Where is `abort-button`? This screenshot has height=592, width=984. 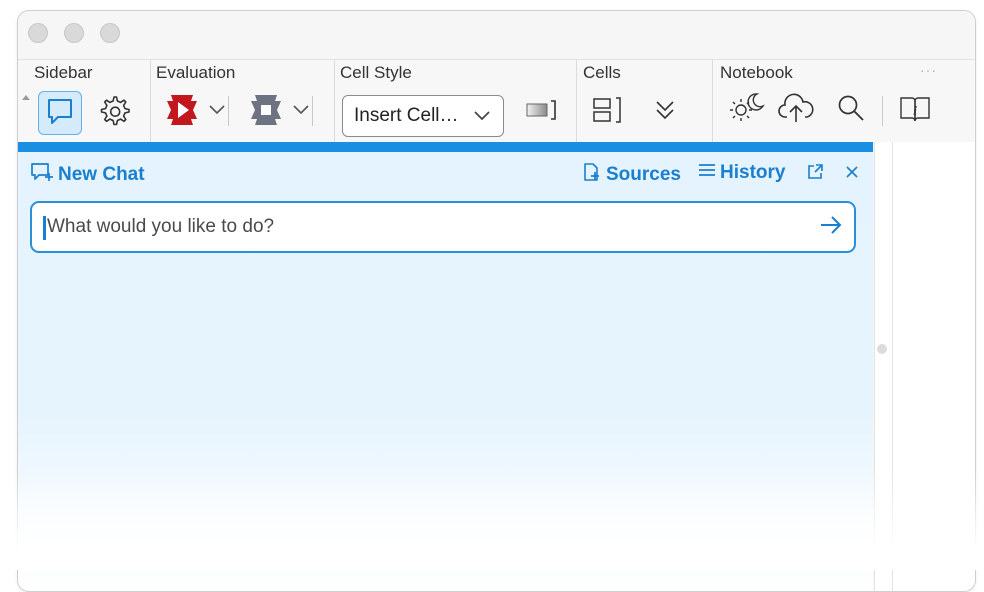 abort-button is located at coordinates (266, 112).